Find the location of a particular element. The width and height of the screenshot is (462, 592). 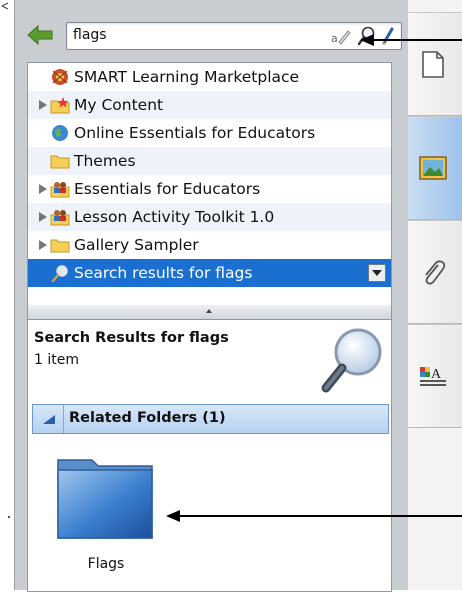

properties-icon: A is located at coordinates (433, 376).